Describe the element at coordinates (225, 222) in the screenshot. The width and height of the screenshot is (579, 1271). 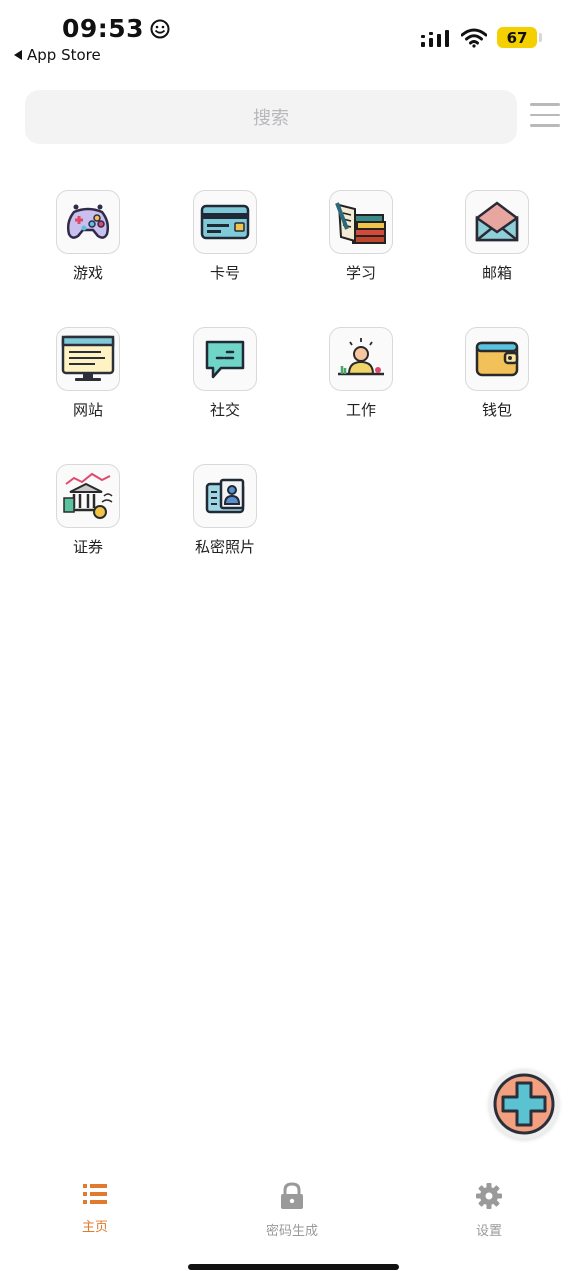
I see `credit-card-icon` at that location.